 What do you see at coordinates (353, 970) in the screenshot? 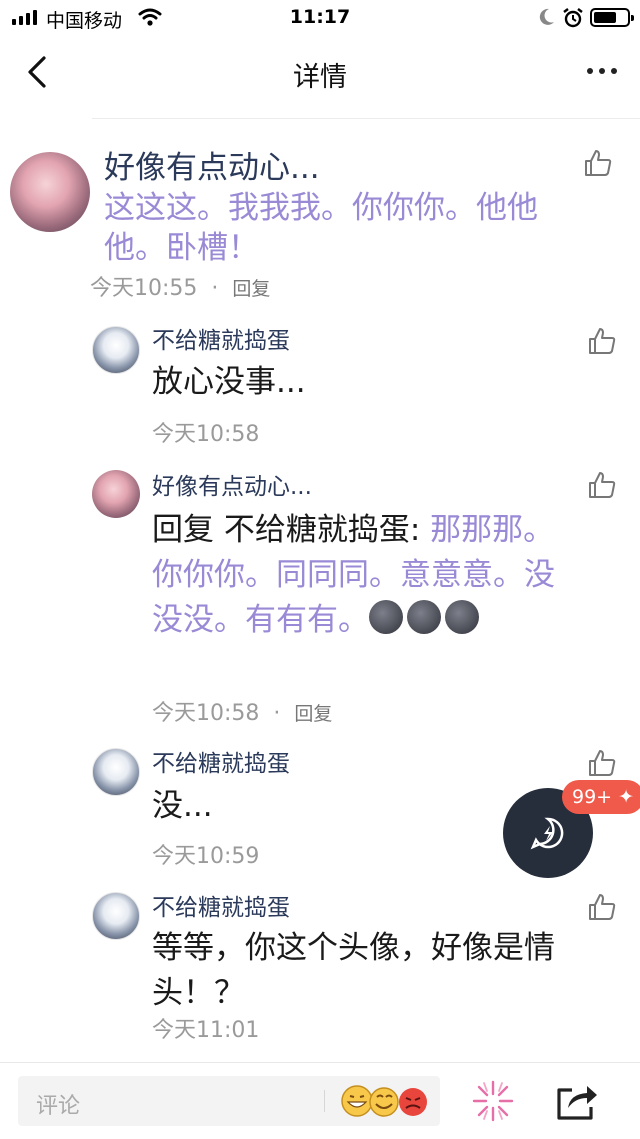
I see `comment-text: 等等，你这个头像，好像是情头！？` at bounding box center [353, 970].